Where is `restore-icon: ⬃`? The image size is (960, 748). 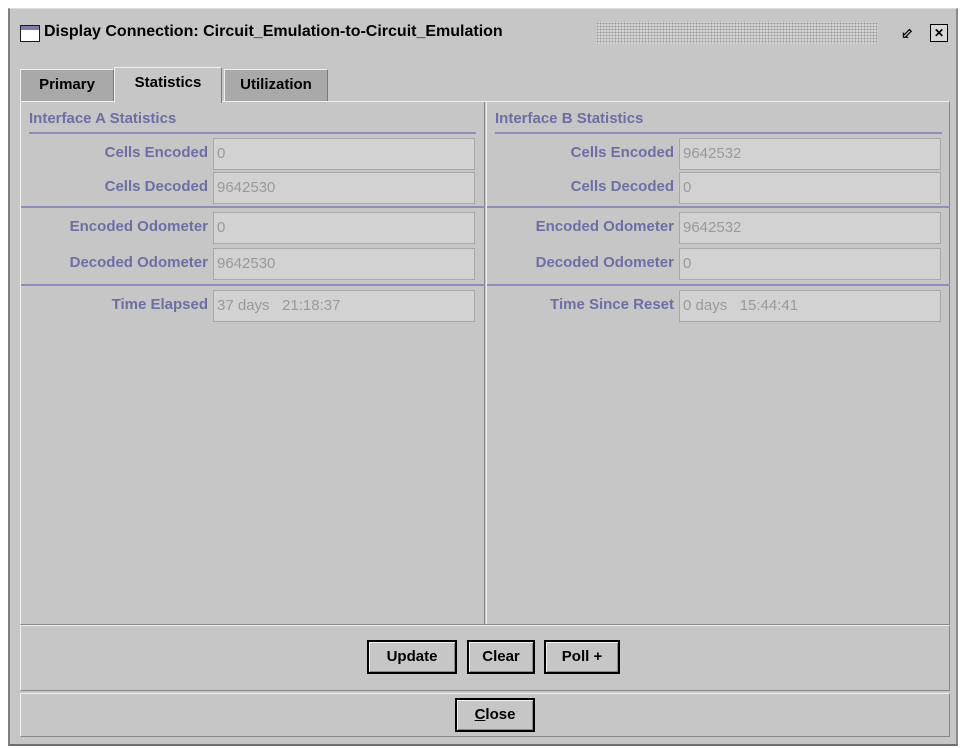
restore-icon: ⬃ is located at coordinates (907, 33).